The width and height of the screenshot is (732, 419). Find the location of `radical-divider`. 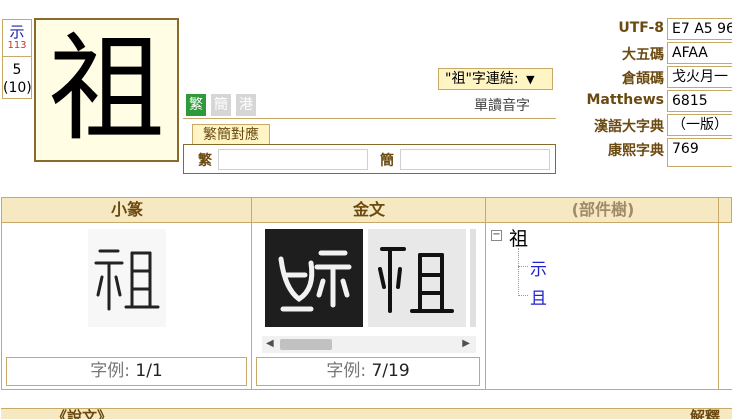

radical-divider is located at coordinates (17, 56).